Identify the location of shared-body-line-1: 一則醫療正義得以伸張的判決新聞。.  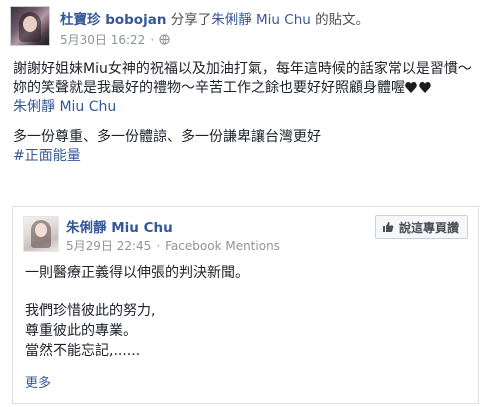
(137, 273).